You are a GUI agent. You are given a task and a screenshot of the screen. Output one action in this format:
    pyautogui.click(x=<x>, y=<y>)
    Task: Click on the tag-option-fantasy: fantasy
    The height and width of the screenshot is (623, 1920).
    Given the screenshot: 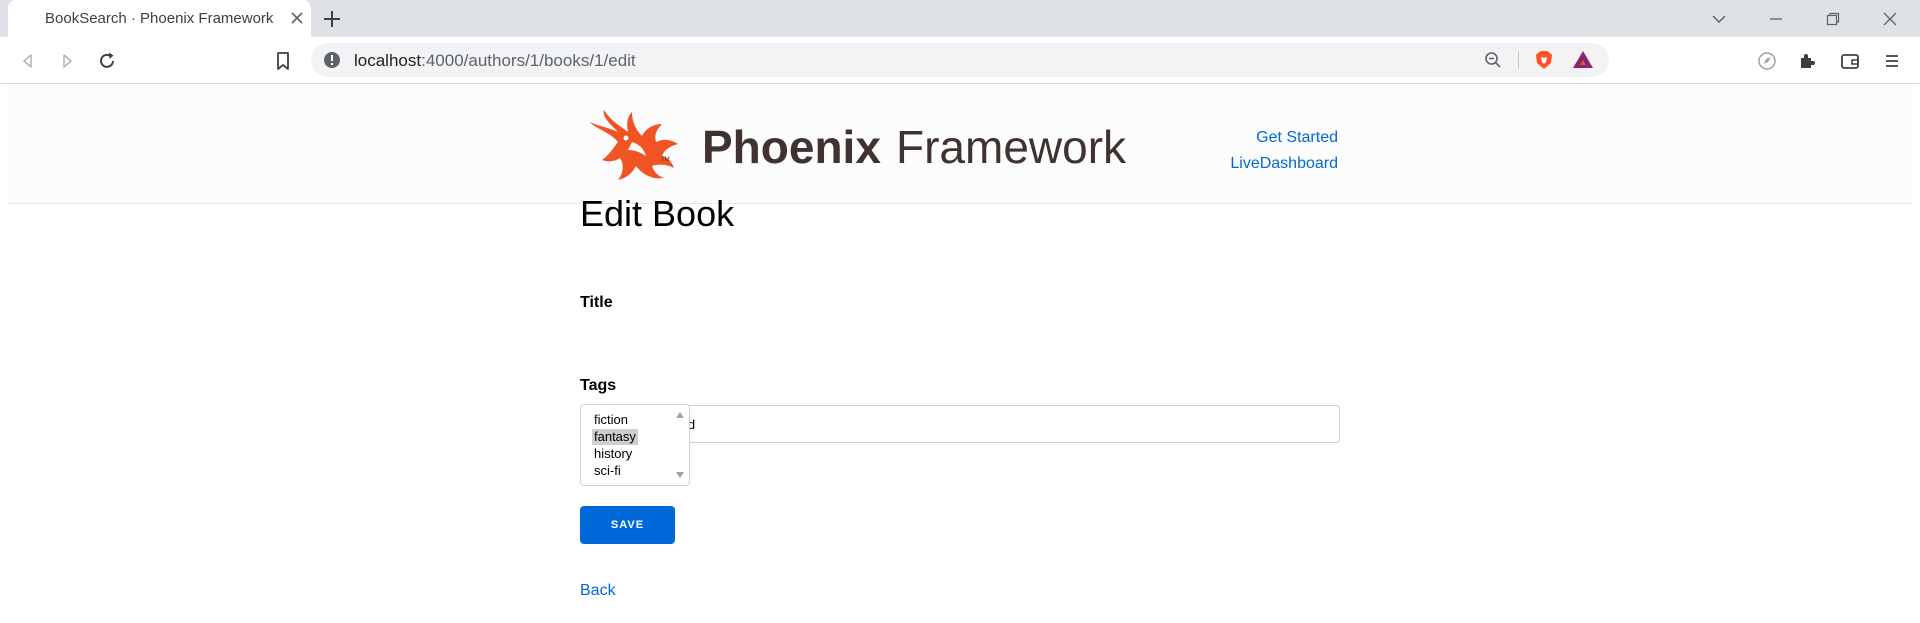 What is the action you would take?
    pyautogui.click(x=615, y=437)
    